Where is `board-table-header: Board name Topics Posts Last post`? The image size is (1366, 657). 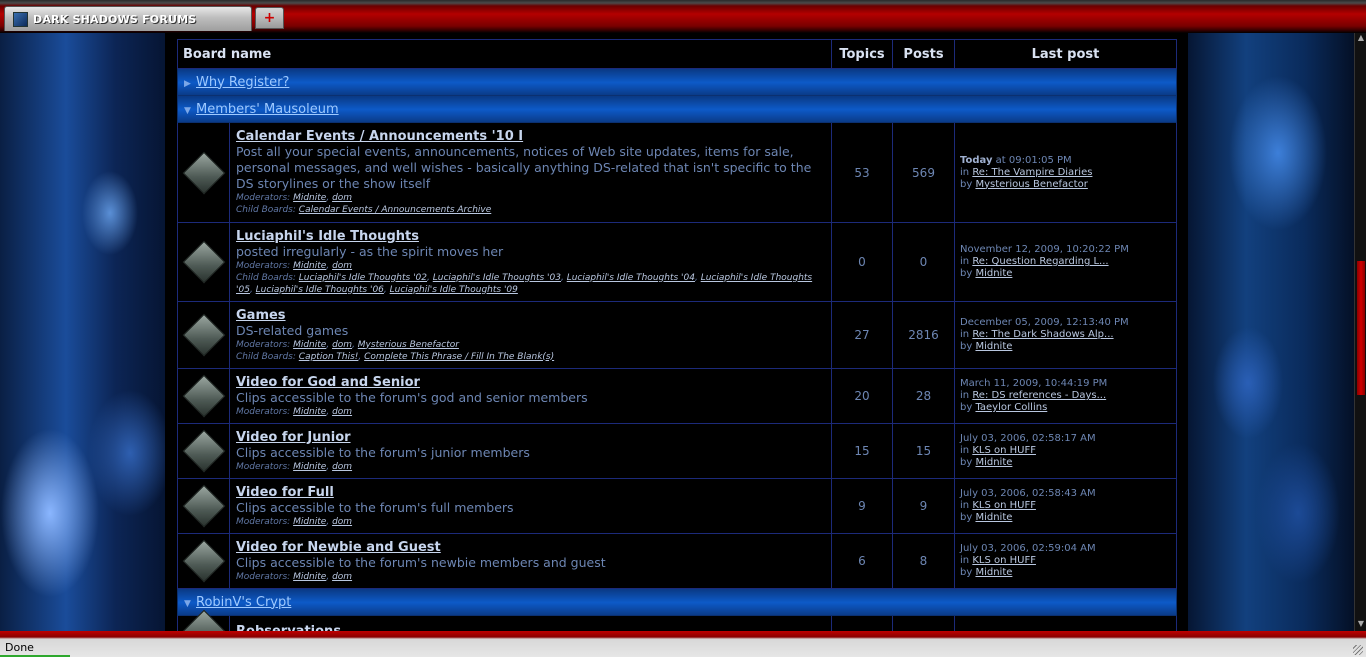
board-table-header: Board name Topics Posts Last post is located at coordinates (677, 54).